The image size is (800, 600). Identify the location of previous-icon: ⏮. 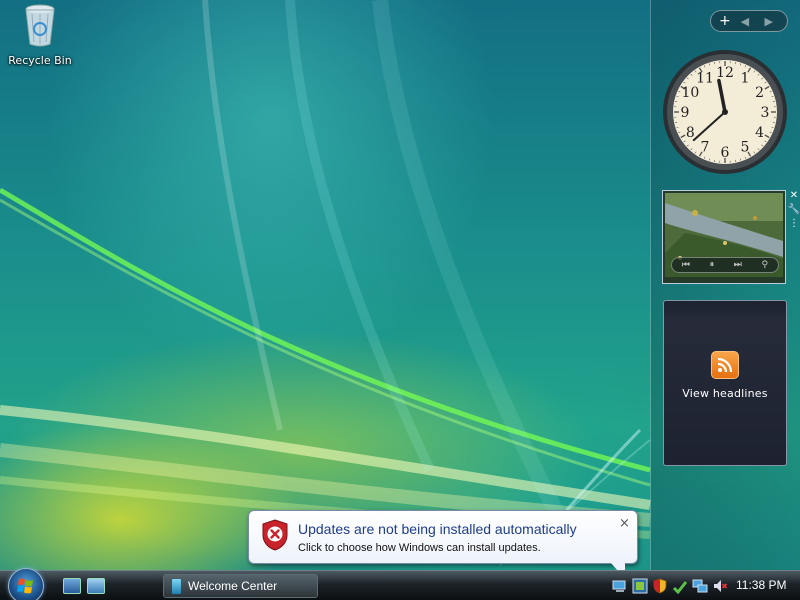
(686, 265).